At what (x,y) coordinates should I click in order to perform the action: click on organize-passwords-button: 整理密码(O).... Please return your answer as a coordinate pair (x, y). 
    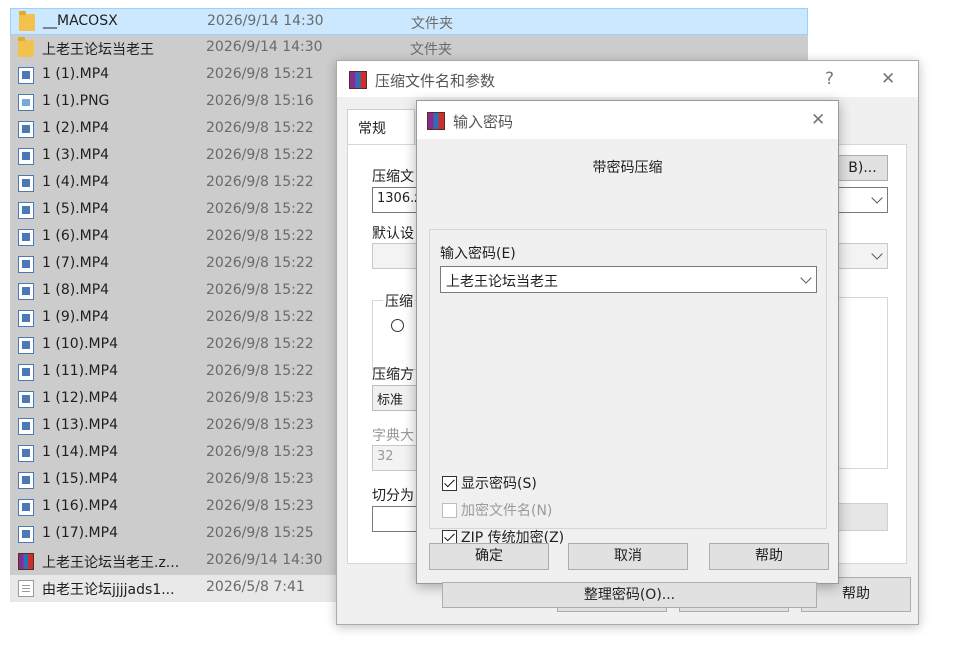
    Looking at the image, I should click on (629, 595).